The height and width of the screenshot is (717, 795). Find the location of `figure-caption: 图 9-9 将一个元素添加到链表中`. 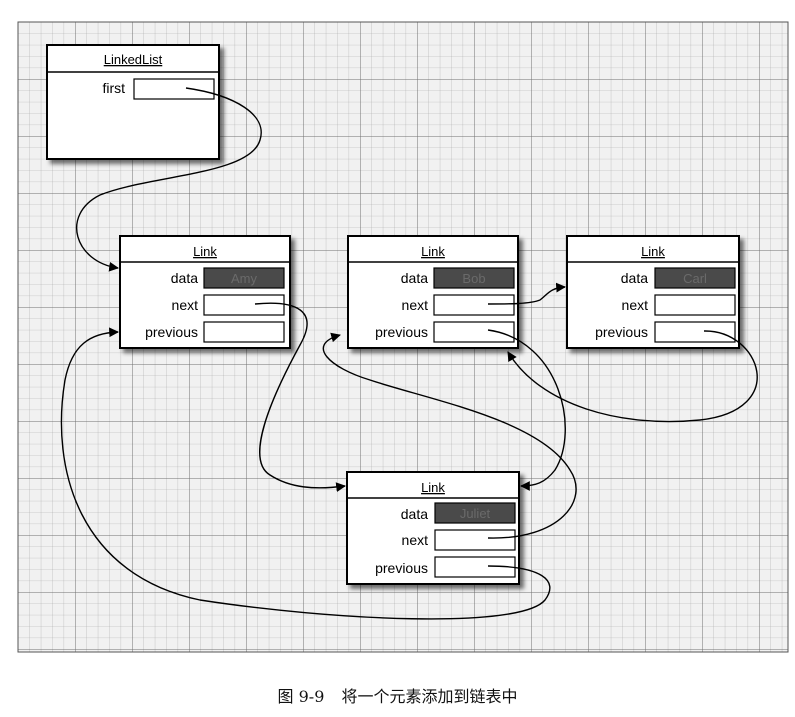

figure-caption: 图 9-9 将一个元素添加到链表中 is located at coordinates (397, 695).